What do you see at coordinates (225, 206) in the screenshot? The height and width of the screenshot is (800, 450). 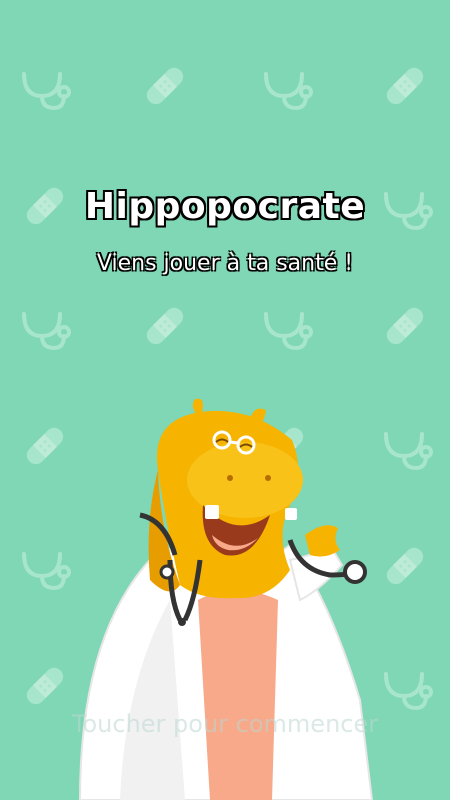 I see `game-title: Hippopocrate` at bounding box center [225, 206].